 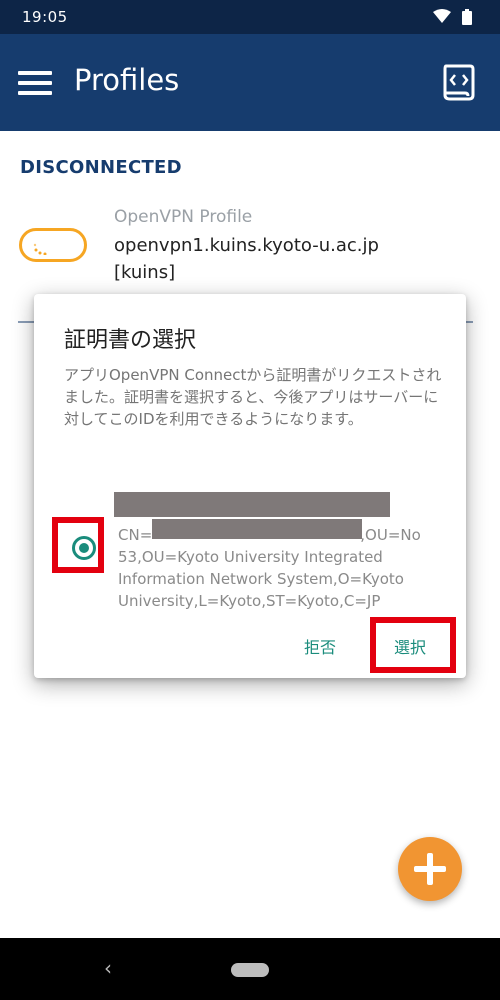 What do you see at coordinates (467, 17) in the screenshot?
I see `battery-icon` at bounding box center [467, 17].